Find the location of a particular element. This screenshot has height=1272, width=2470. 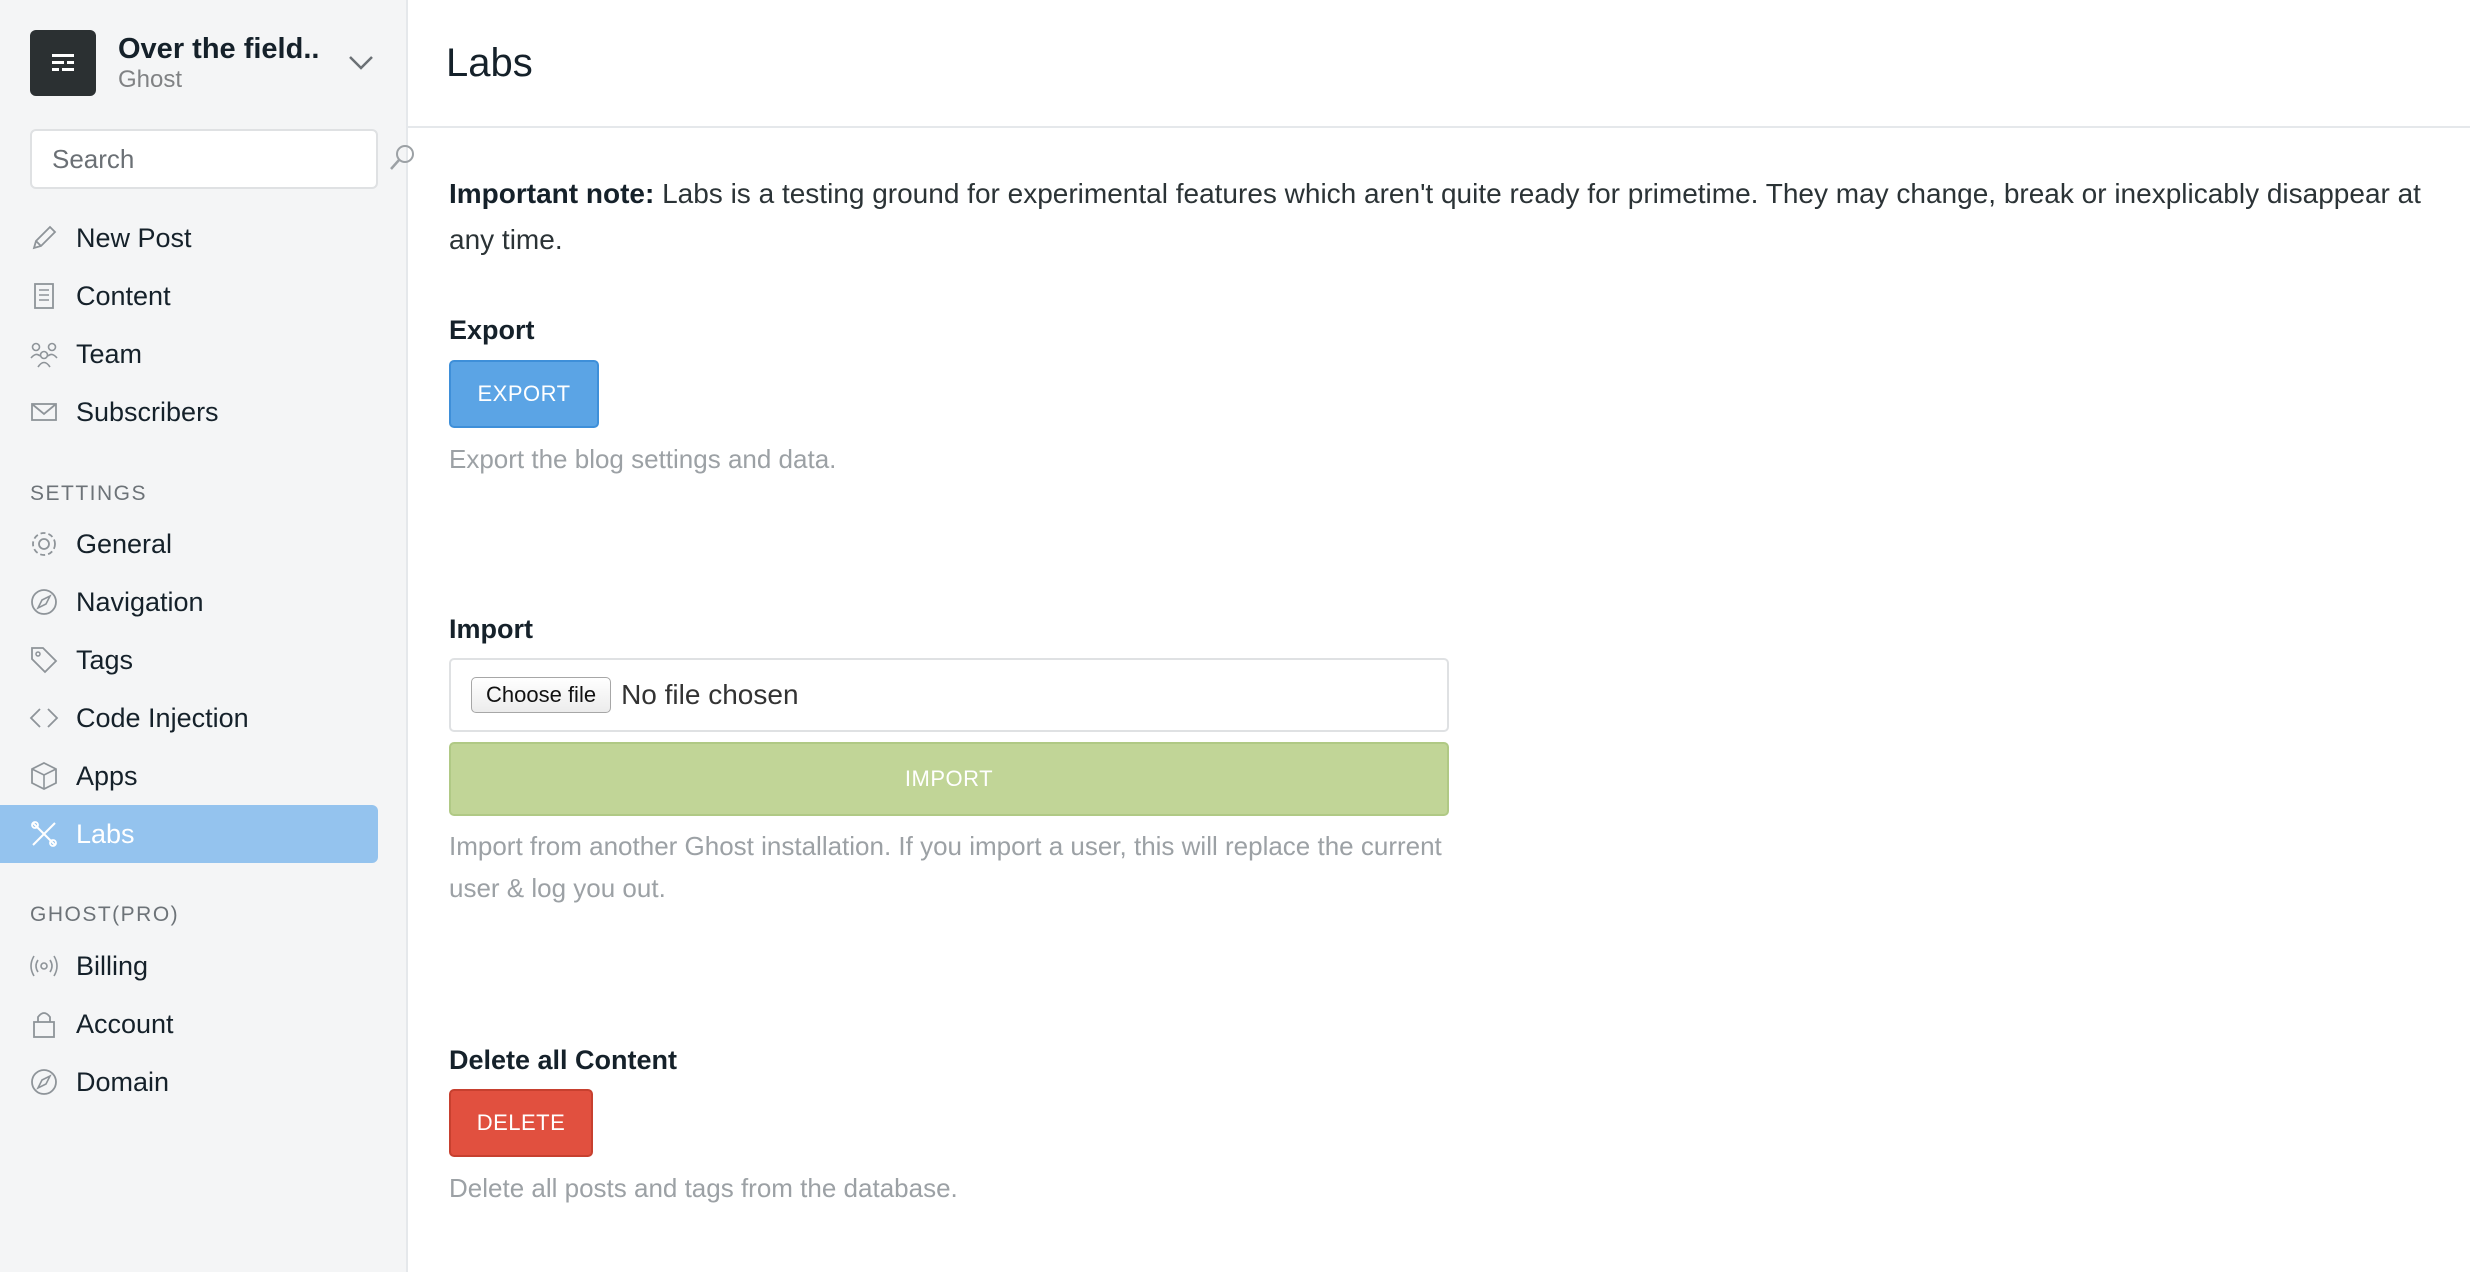

team-icon is located at coordinates (44, 354).